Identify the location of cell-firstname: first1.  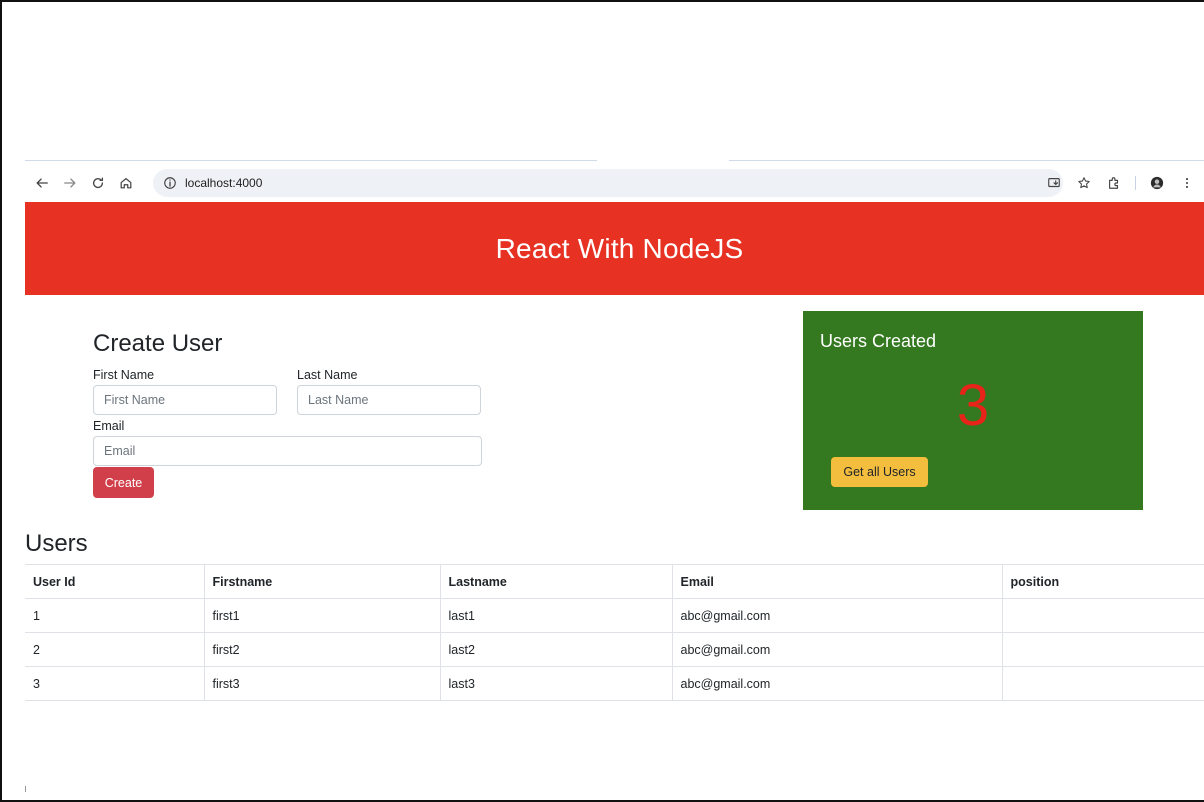
(321, 615).